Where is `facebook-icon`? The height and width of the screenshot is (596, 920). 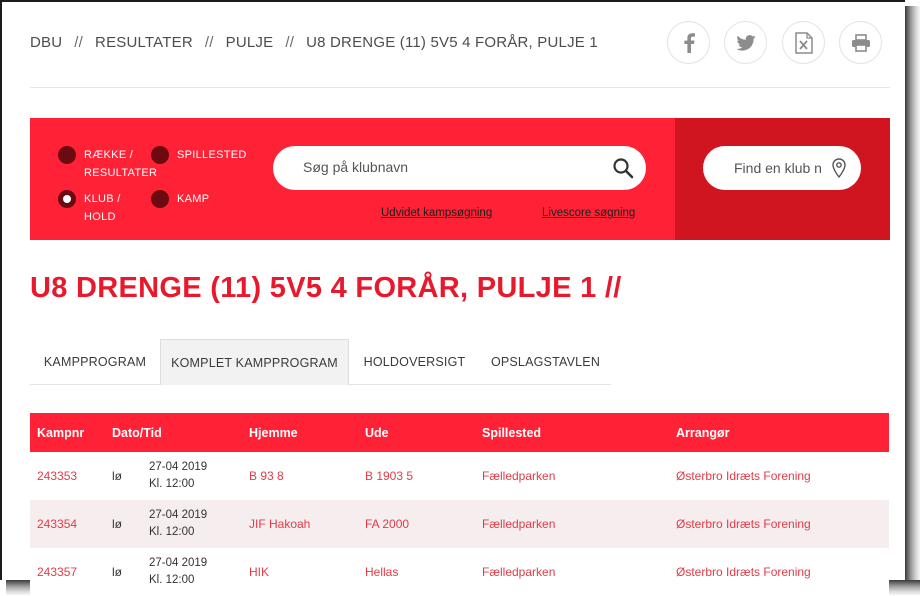
facebook-icon is located at coordinates (689, 42).